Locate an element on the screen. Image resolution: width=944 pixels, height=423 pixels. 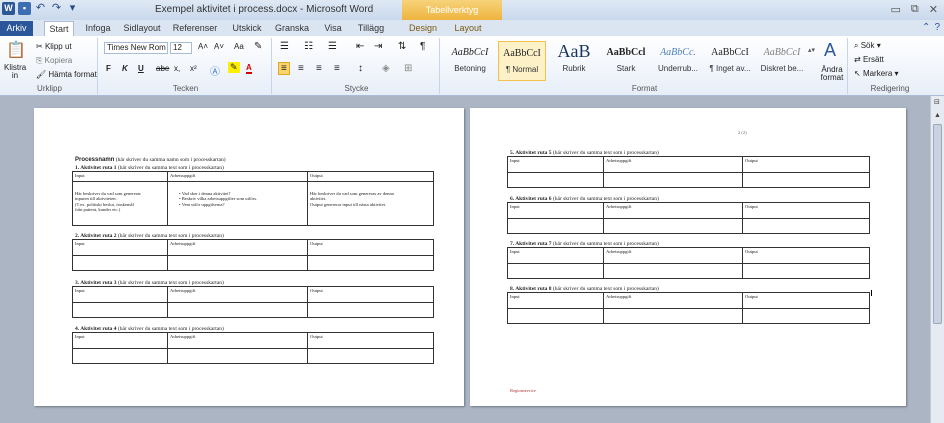
close-icon: ✕ is located at coordinates (933, 9).